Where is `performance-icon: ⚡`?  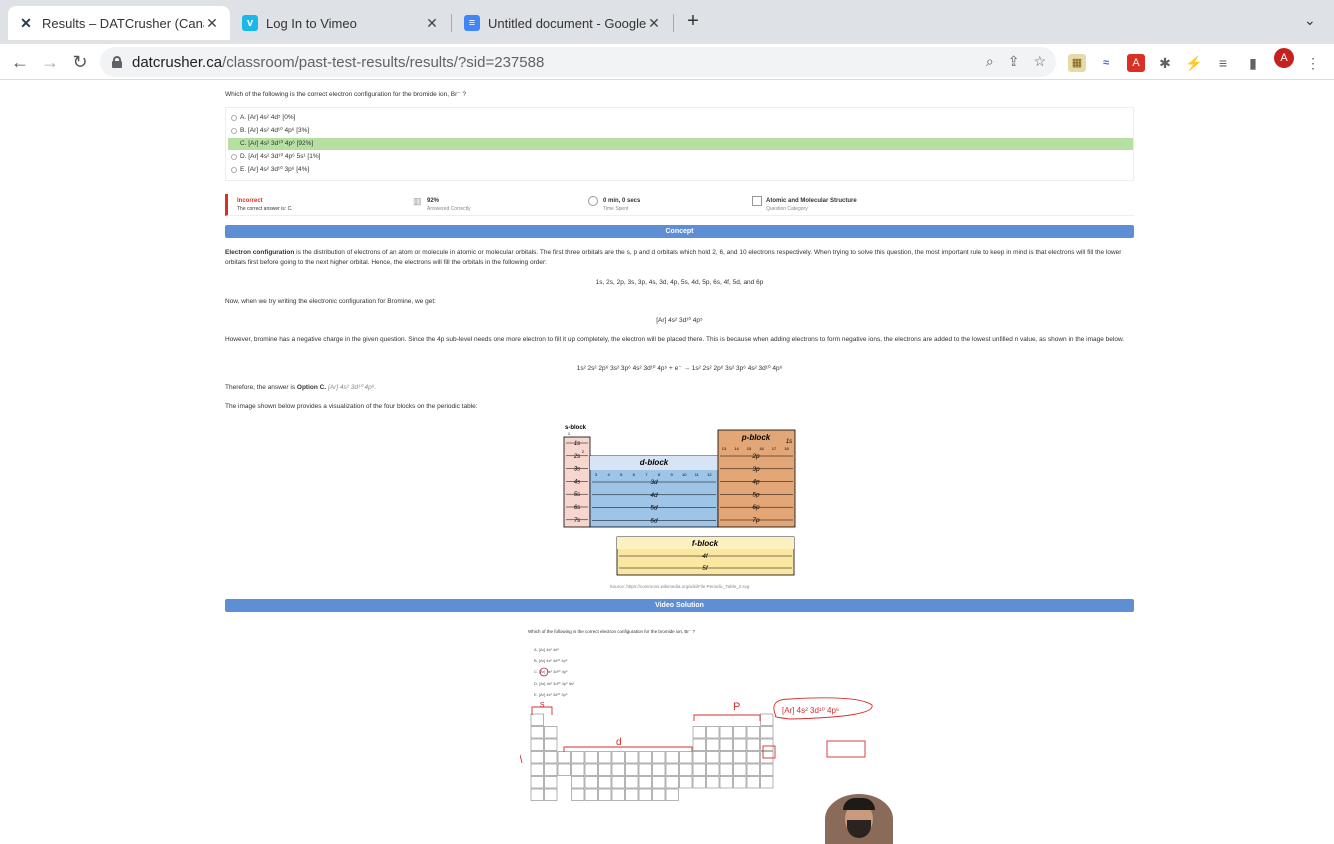
performance-icon: ⚡ is located at coordinates (1194, 63).